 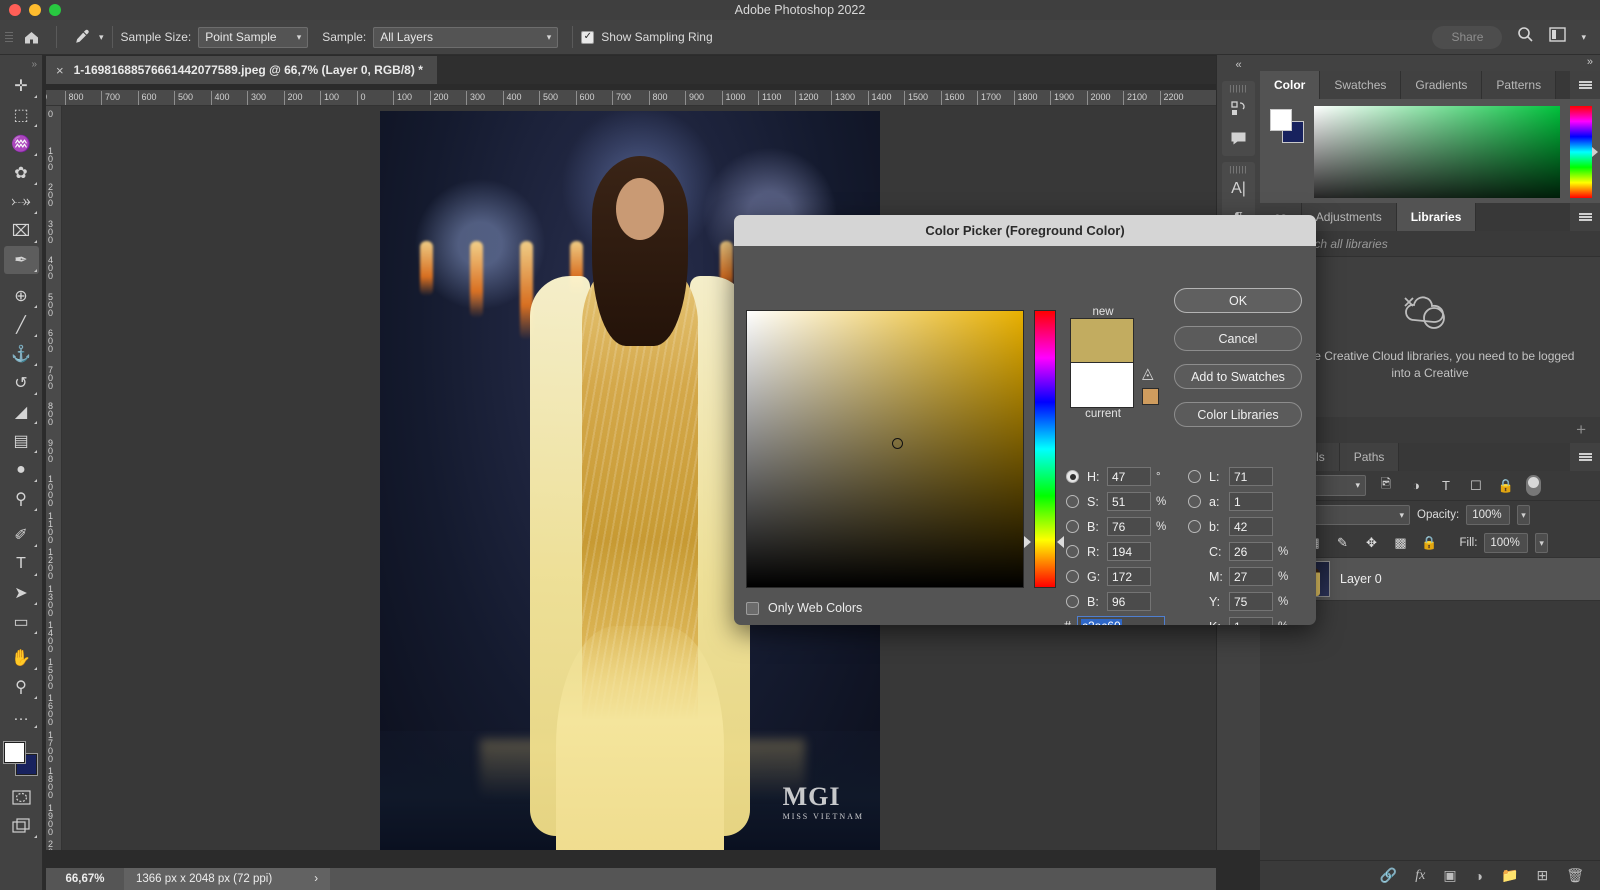 I want to click on link-layers-icon: 🔗, so click(x=1388, y=875).